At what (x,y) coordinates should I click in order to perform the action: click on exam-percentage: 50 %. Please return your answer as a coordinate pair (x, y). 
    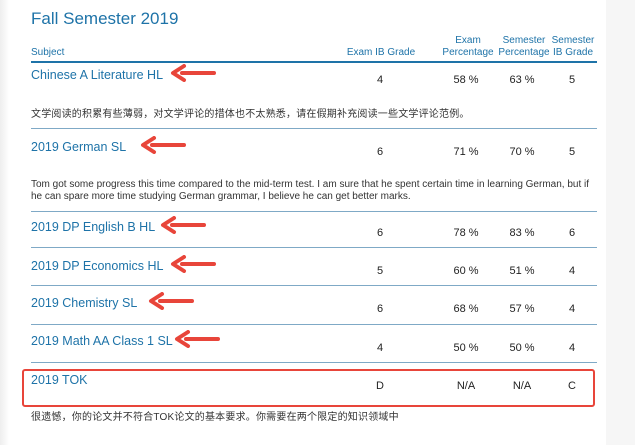
    Looking at the image, I should click on (466, 348).